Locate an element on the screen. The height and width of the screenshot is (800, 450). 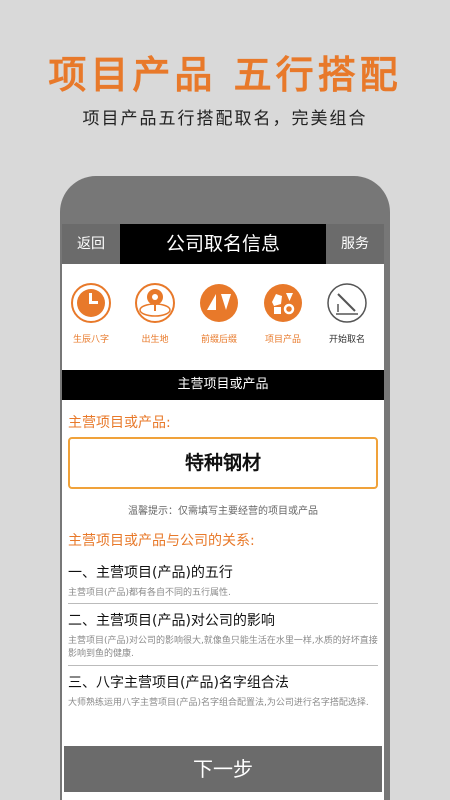
promo-title: 项目产品 五行搭配 is located at coordinates (225, 75).